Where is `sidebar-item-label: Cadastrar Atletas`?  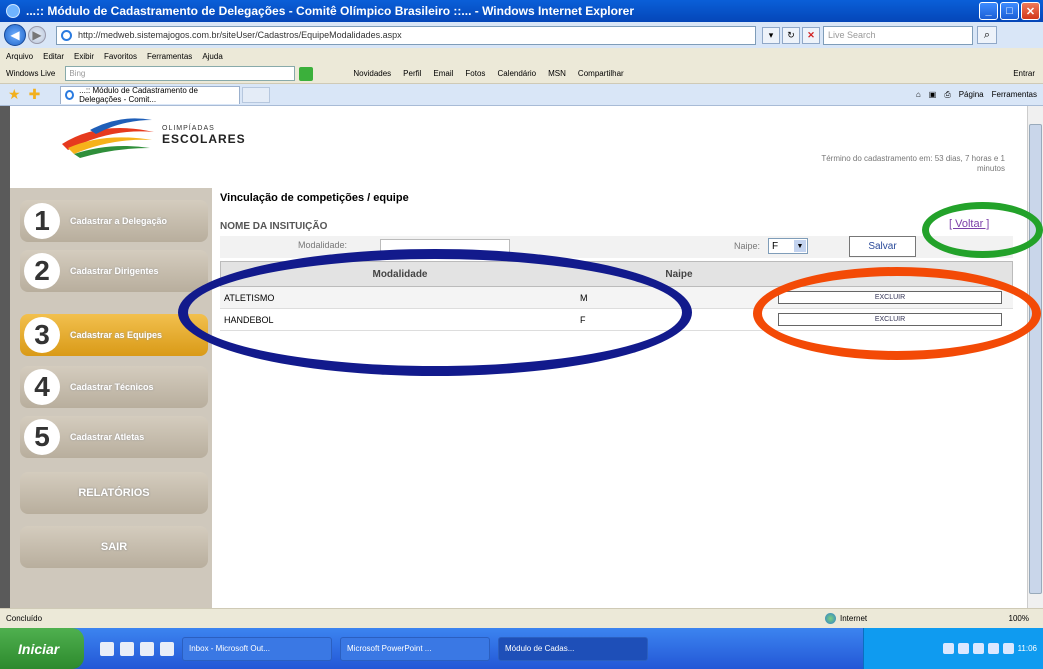 sidebar-item-label: Cadastrar Atletas is located at coordinates (107, 436).